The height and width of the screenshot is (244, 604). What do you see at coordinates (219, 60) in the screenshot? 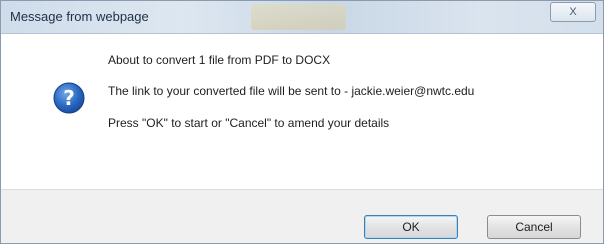
I see `message-line-1: About to convert 1 file from PDF to DOCX` at bounding box center [219, 60].